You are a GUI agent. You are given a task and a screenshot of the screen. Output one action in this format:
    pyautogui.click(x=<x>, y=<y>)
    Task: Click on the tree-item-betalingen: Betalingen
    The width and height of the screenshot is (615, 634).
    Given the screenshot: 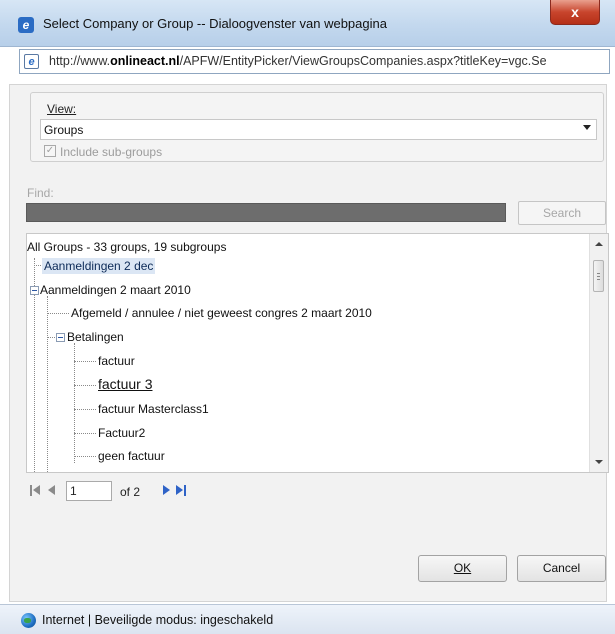 What is the action you would take?
    pyautogui.click(x=95, y=337)
    